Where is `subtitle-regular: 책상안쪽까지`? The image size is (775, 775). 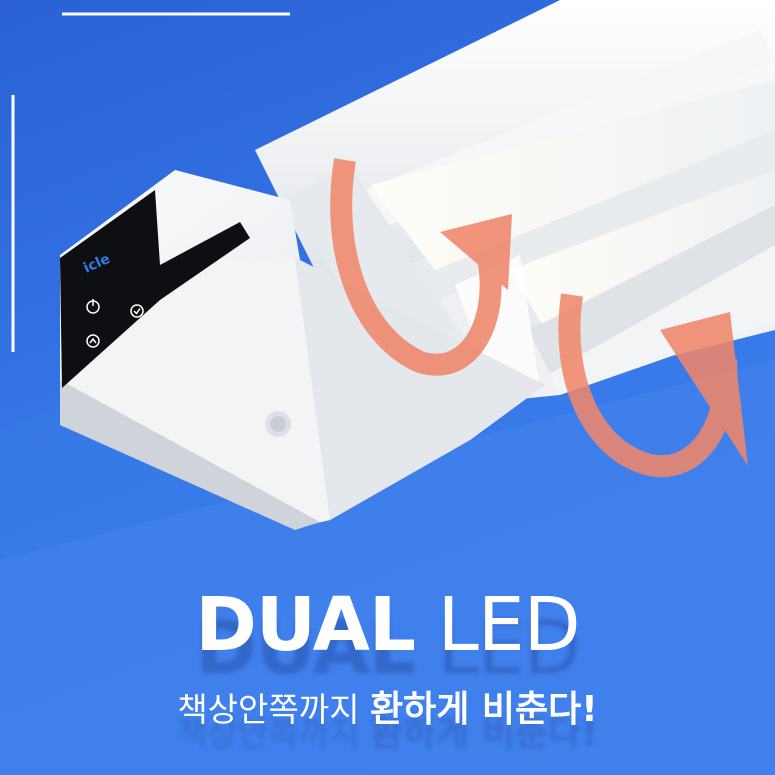
subtitle-regular: 책상안쪽까지 is located at coordinates (268, 709).